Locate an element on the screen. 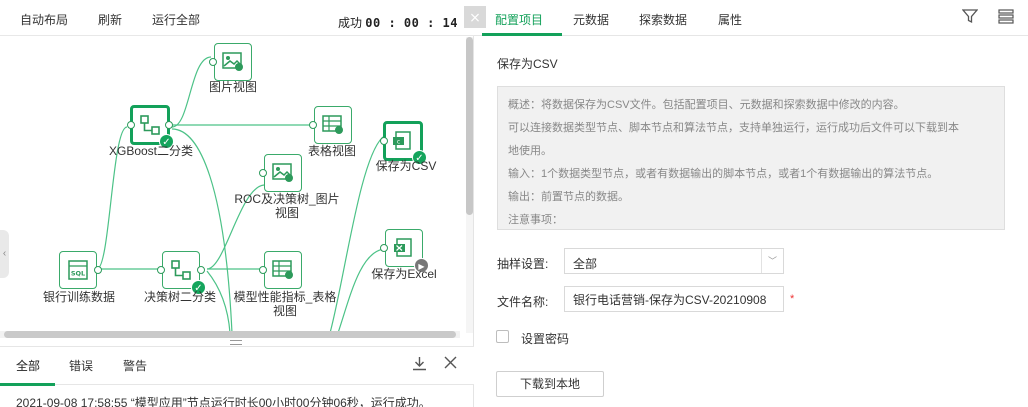 The width and height of the screenshot is (1028, 407). description-line: 输入：1个数据类型节点，或者有数据输出的脚本节点，或者1个有数据输出的算法节点。 is located at coordinates (723, 174).